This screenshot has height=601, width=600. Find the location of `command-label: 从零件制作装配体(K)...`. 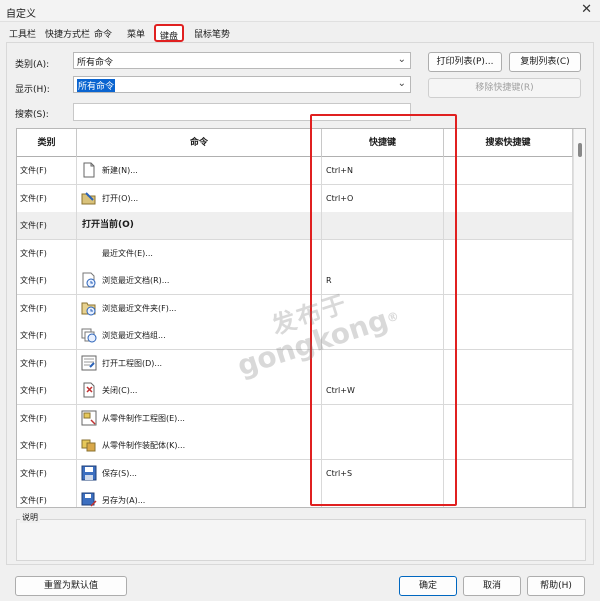

command-label: 从零件制作装配体(K)... is located at coordinates (144, 445).